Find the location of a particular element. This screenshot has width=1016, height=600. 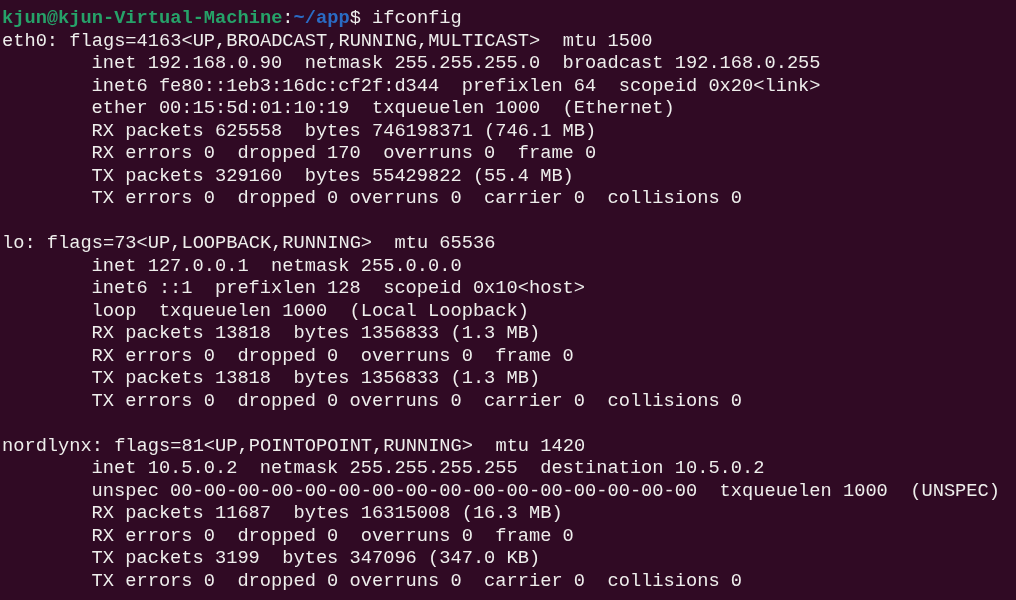

output-line: TX packets 13818 bytes 1356833 (1.3 MB) is located at coordinates (316, 378).